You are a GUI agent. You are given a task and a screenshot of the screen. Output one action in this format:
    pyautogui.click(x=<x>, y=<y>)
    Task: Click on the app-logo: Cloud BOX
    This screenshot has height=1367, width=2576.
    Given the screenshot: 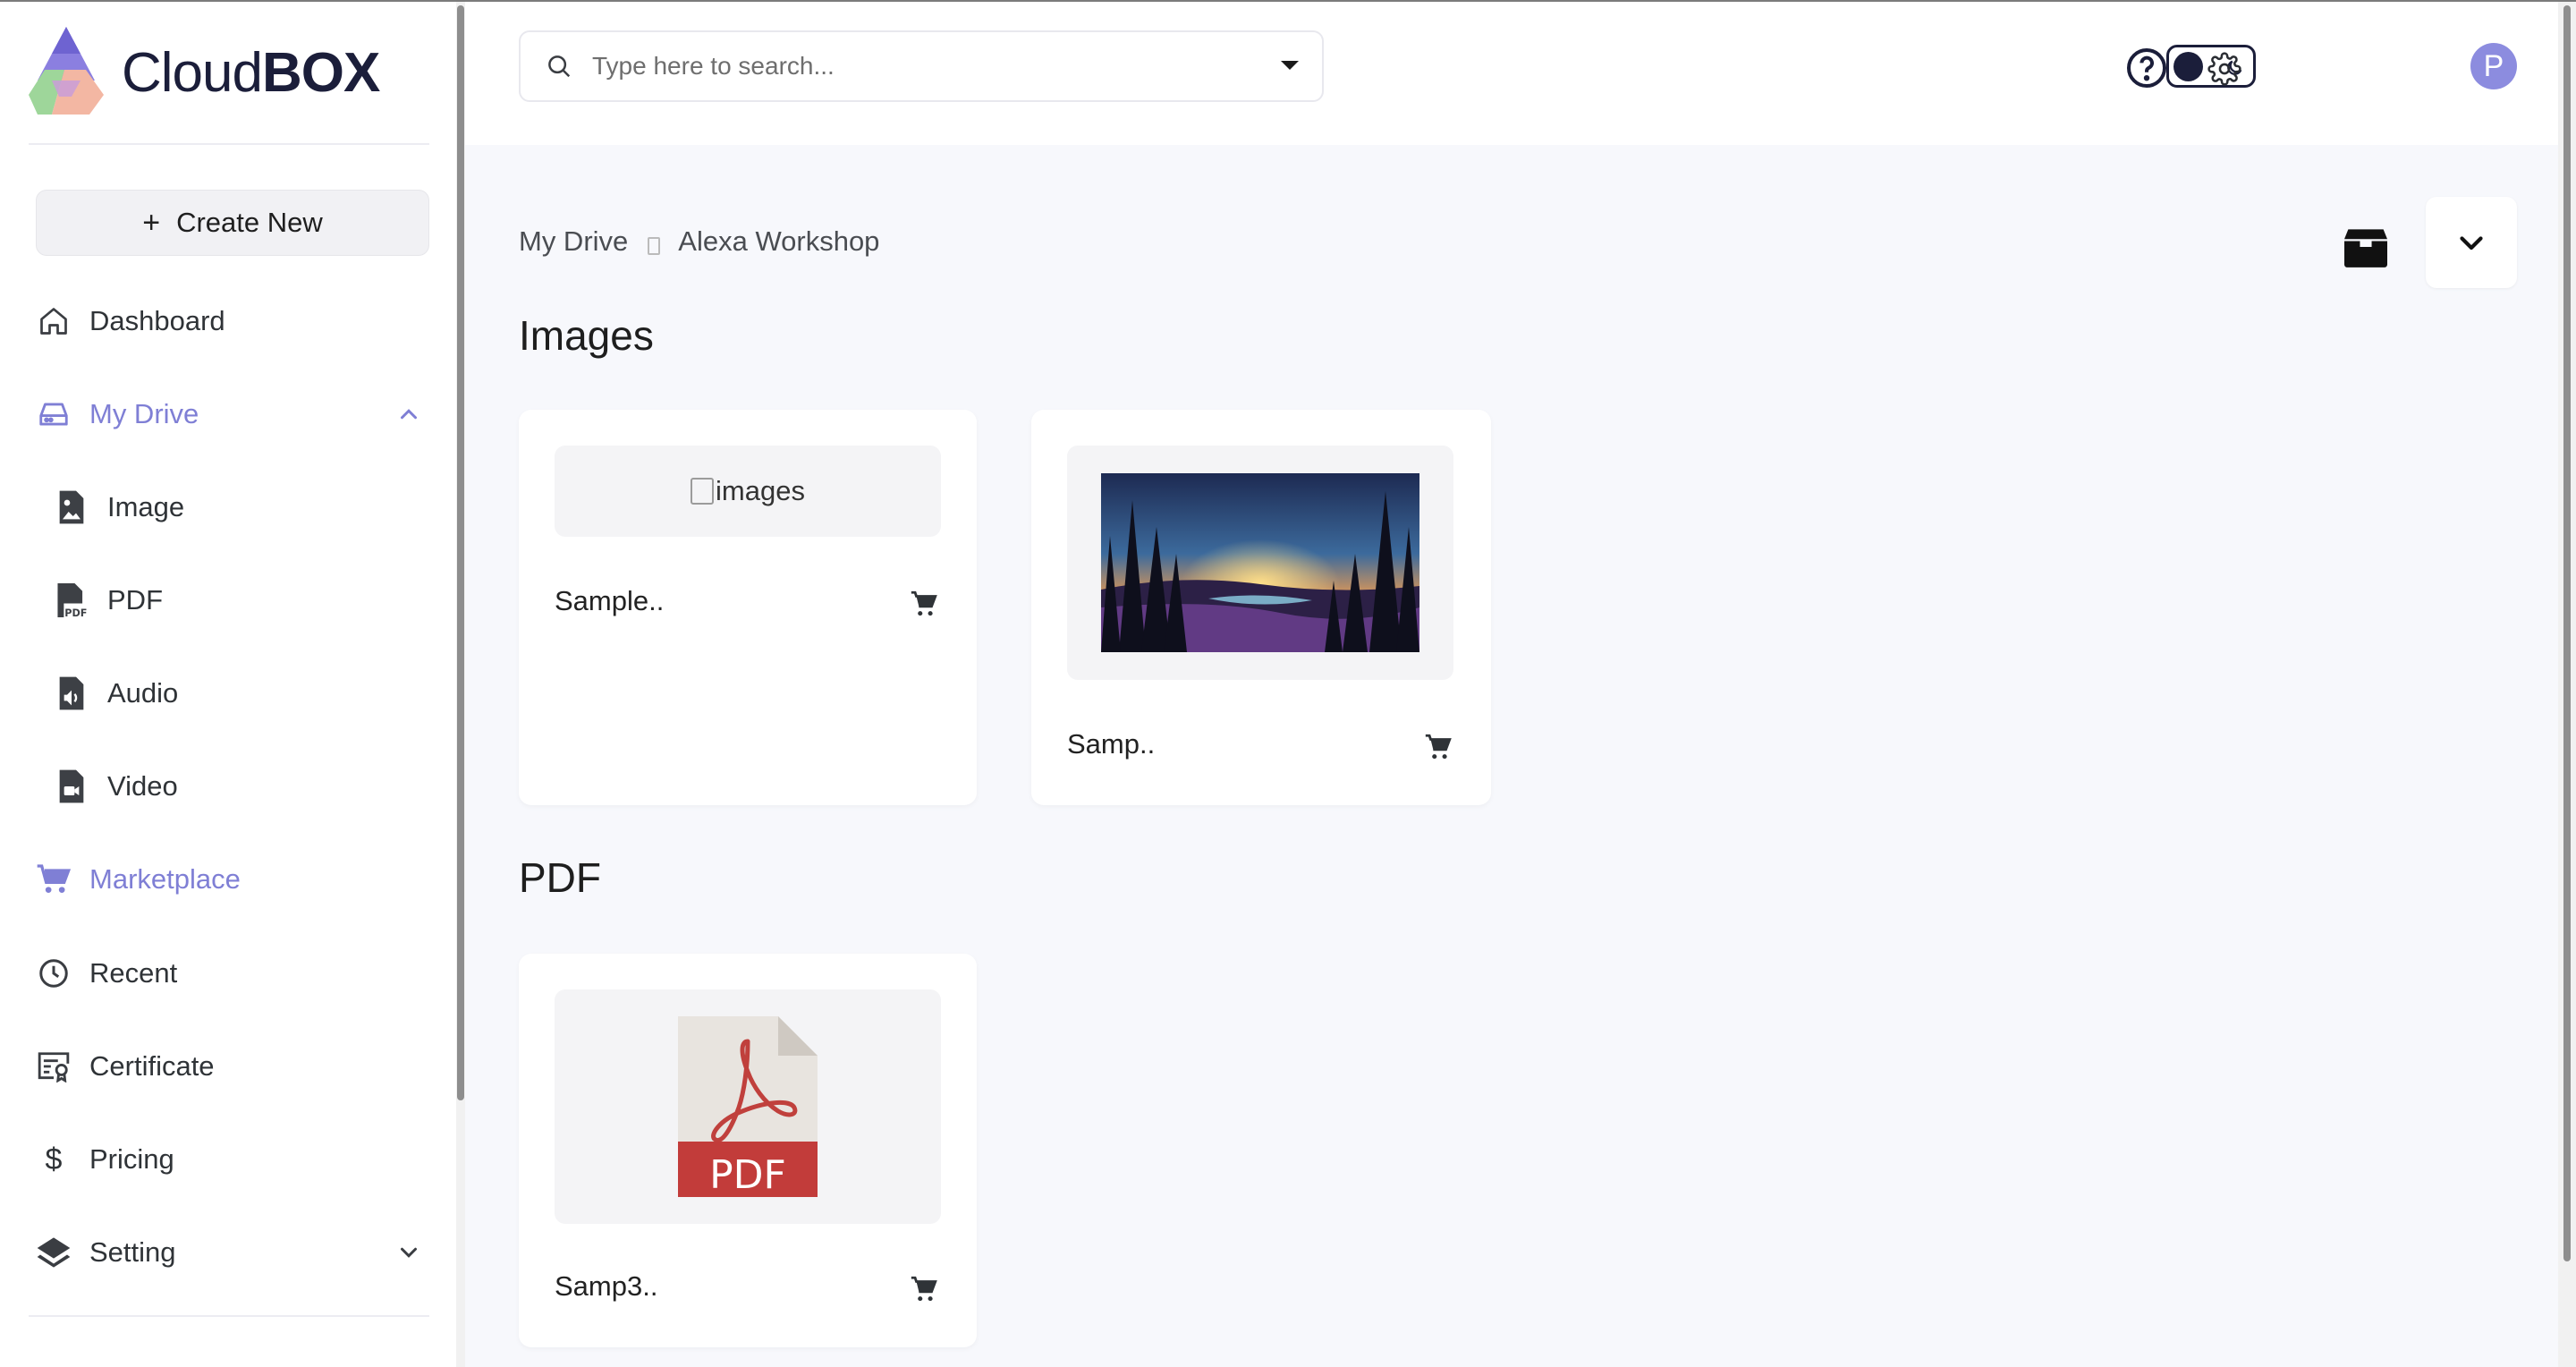 What is the action you would take?
    pyautogui.click(x=202, y=72)
    